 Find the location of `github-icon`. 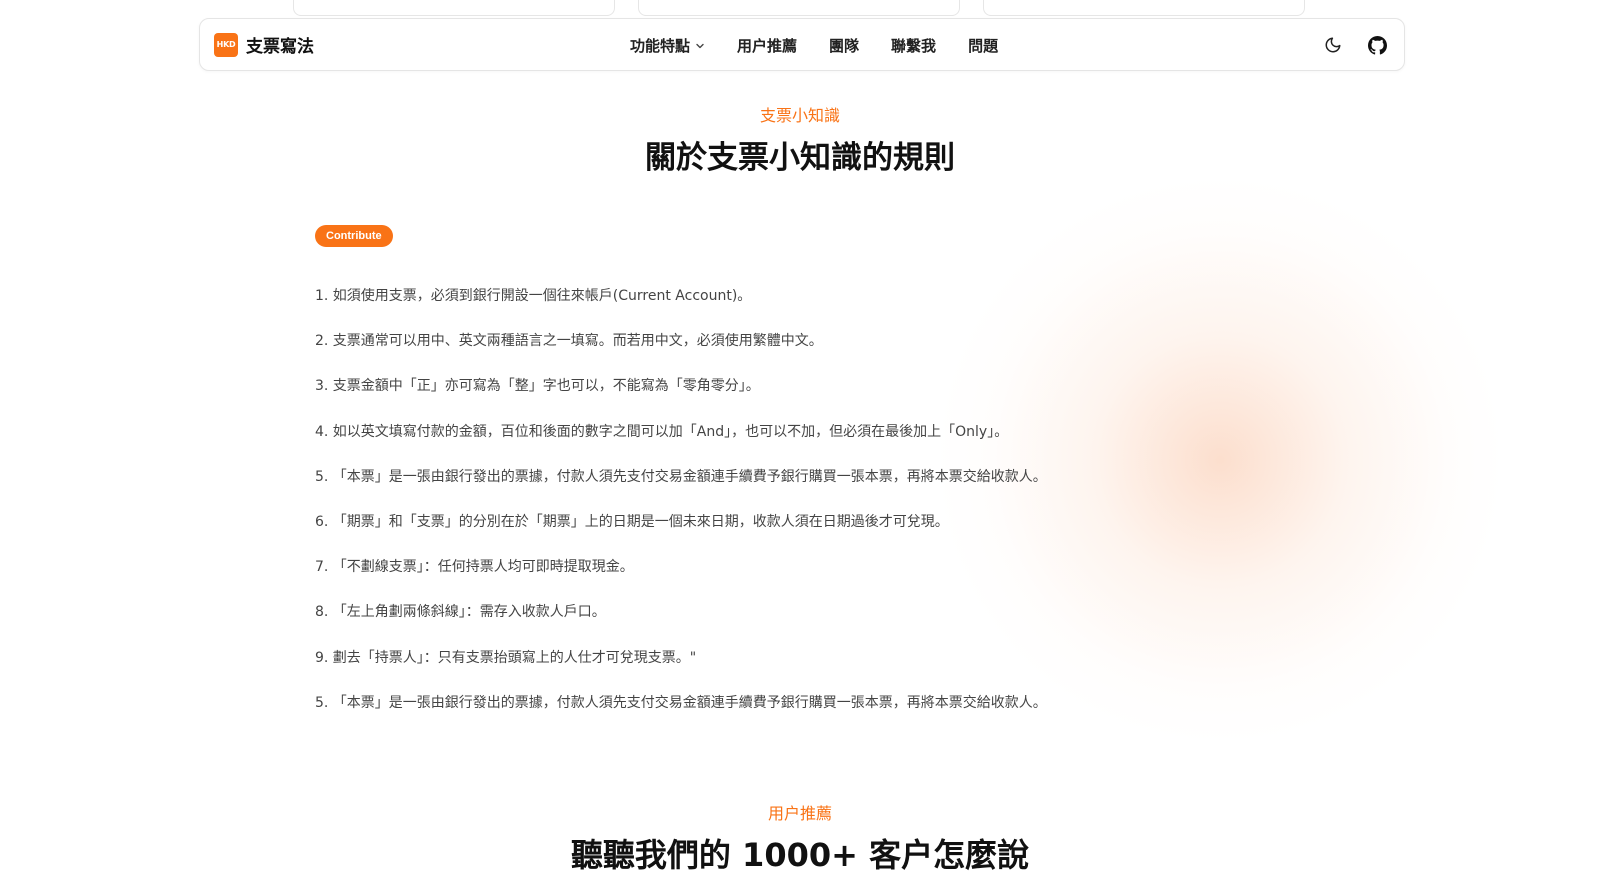

github-icon is located at coordinates (1377, 45).